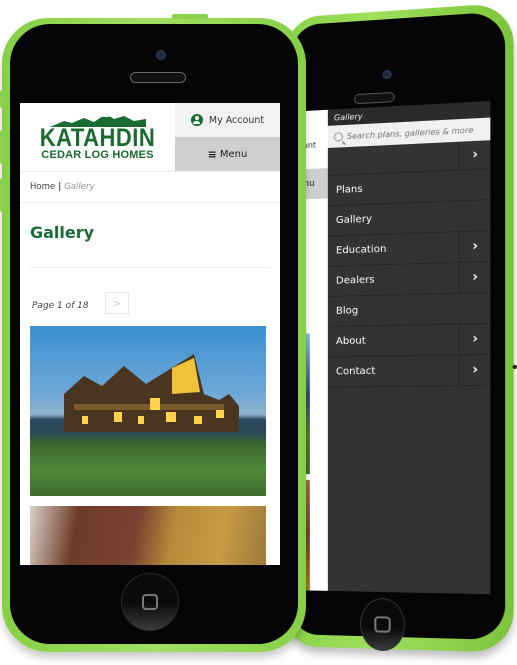 Image resolution: width=517 pixels, height=665 pixels. I want to click on nav-item-label: Plans, so click(349, 189).